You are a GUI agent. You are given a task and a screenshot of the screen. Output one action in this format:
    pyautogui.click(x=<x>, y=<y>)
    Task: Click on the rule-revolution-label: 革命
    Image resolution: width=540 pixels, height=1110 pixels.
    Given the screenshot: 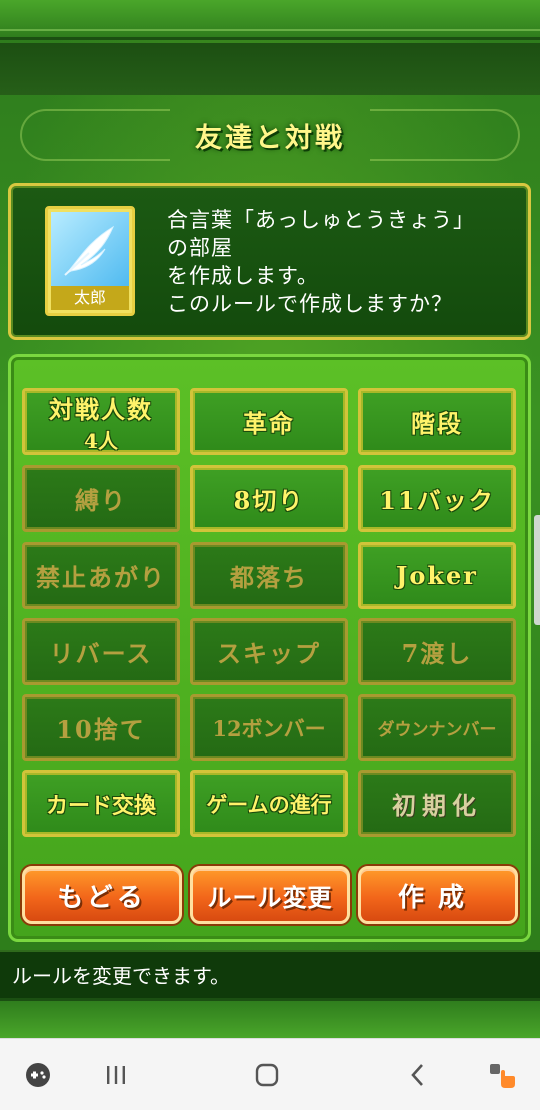 What is the action you would take?
    pyautogui.click(x=269, y=423)
    